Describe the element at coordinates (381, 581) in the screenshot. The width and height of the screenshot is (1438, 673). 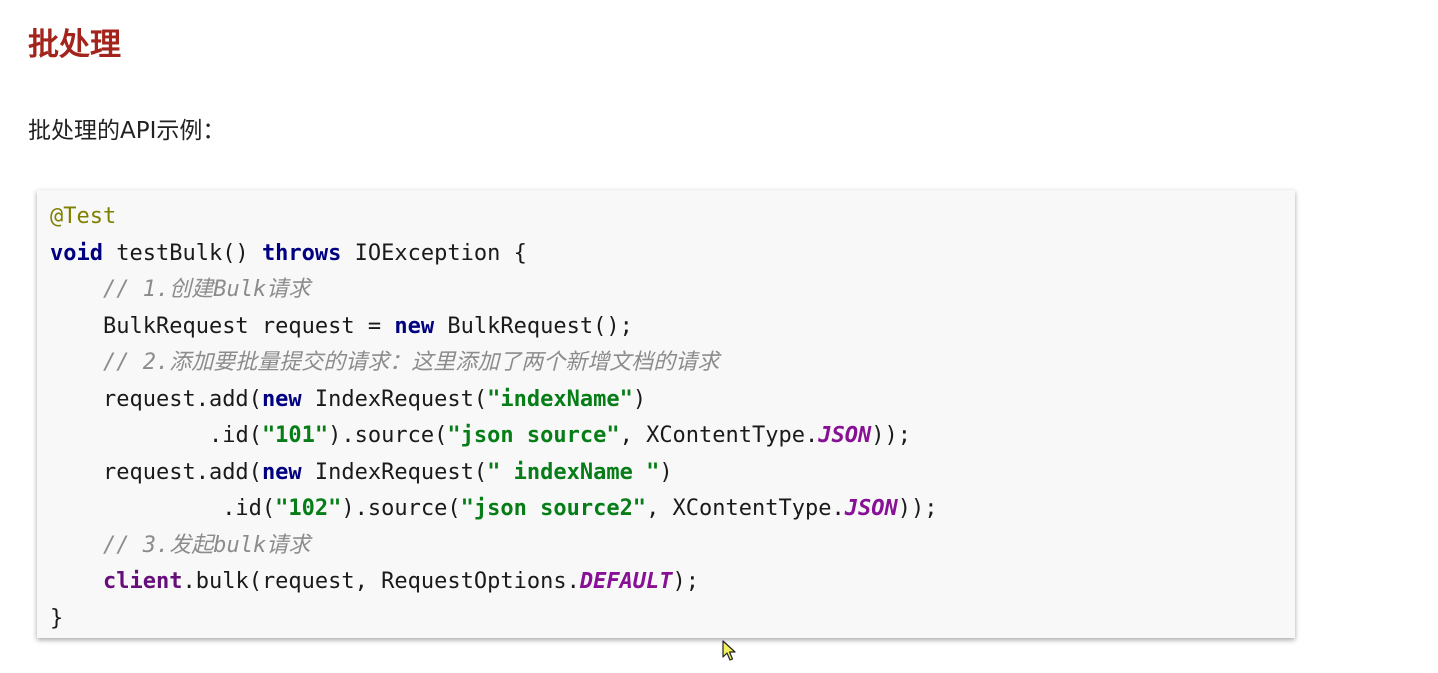
I see `code-text: .bulk(request, RequestOptions.` at that location.